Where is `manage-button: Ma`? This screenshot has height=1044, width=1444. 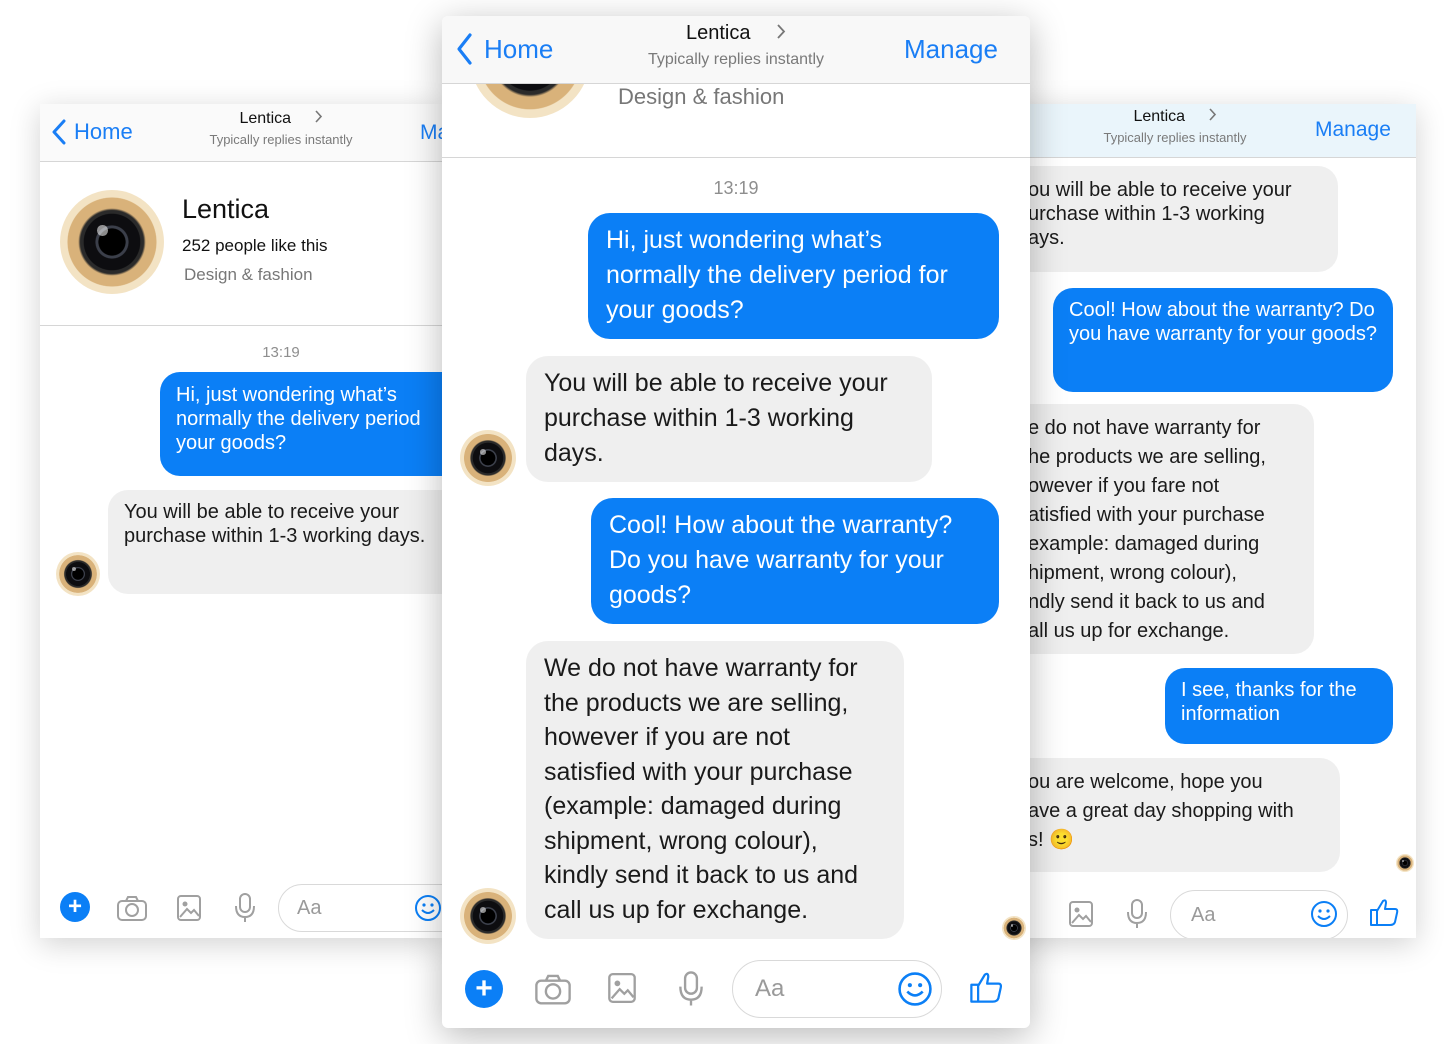 manage-button: Ma is located at coordinates (431, 133).